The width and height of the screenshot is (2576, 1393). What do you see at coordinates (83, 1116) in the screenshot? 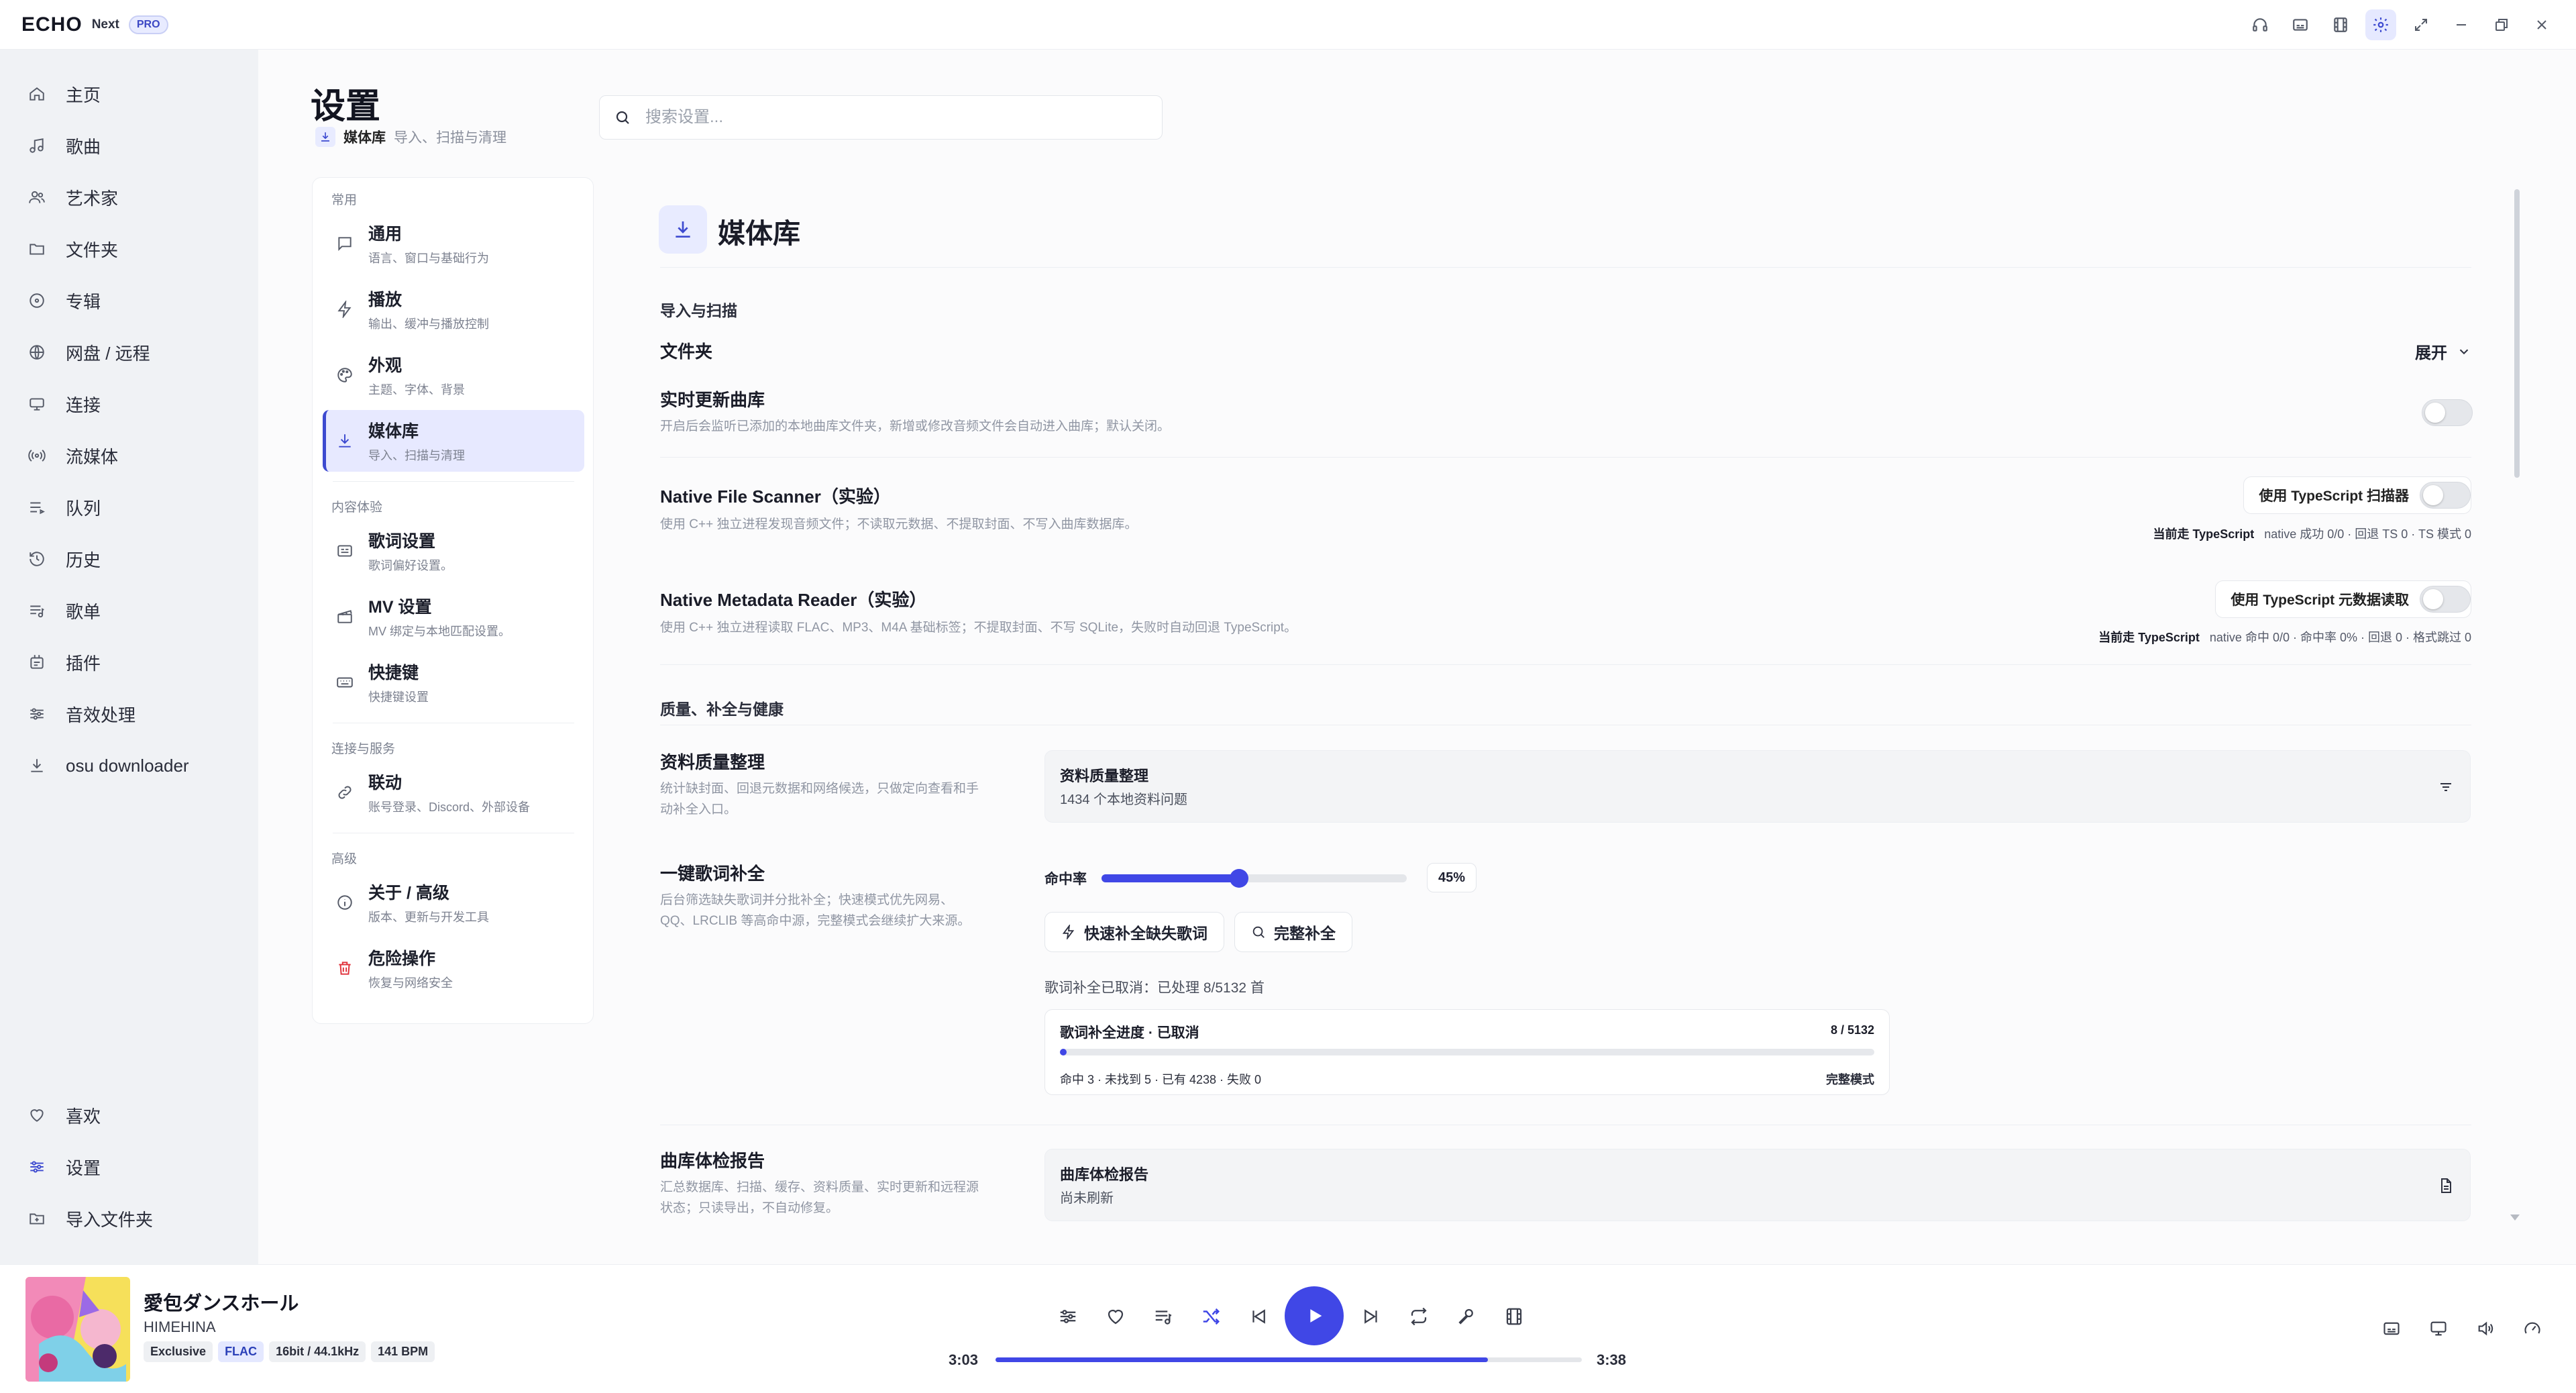
I see `sidebar-item-label: 喜欢` at bounding box center [83, 1116].